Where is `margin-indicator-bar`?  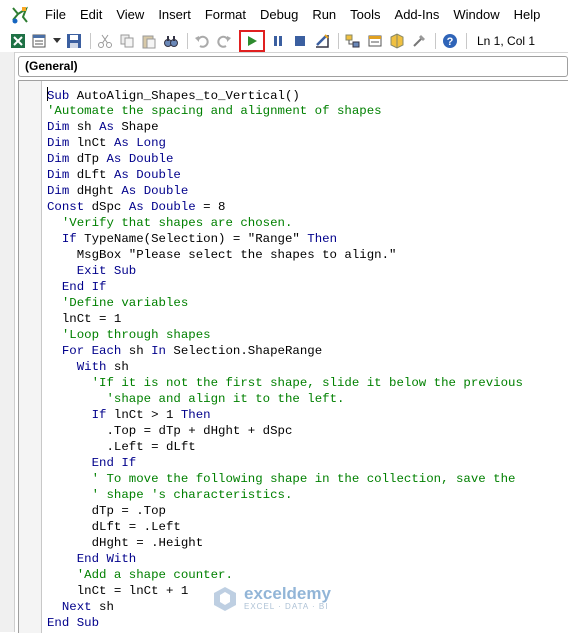
margin-indicator-bar is located at coordinates (30, 357).